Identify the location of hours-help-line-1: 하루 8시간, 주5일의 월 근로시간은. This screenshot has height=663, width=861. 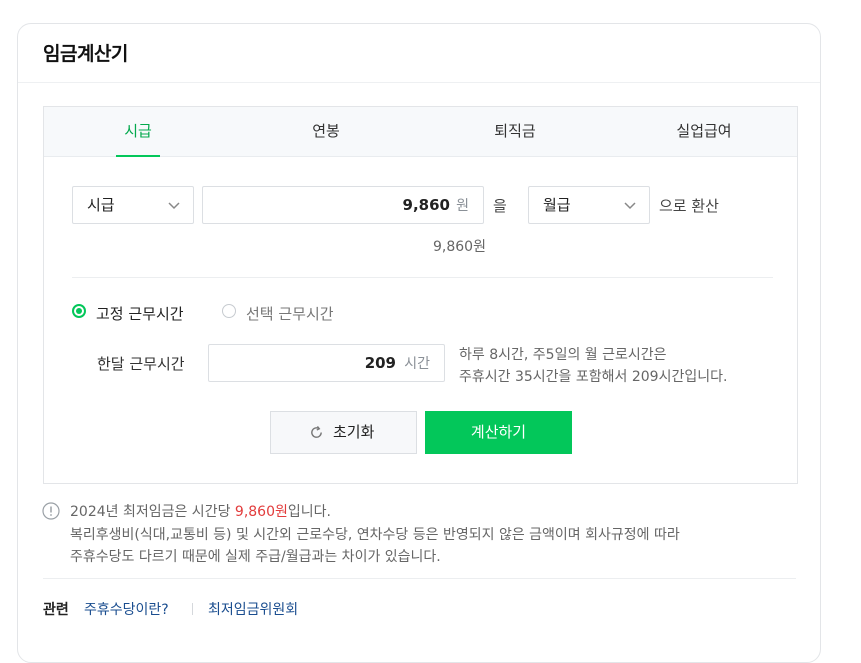
(563, 355).